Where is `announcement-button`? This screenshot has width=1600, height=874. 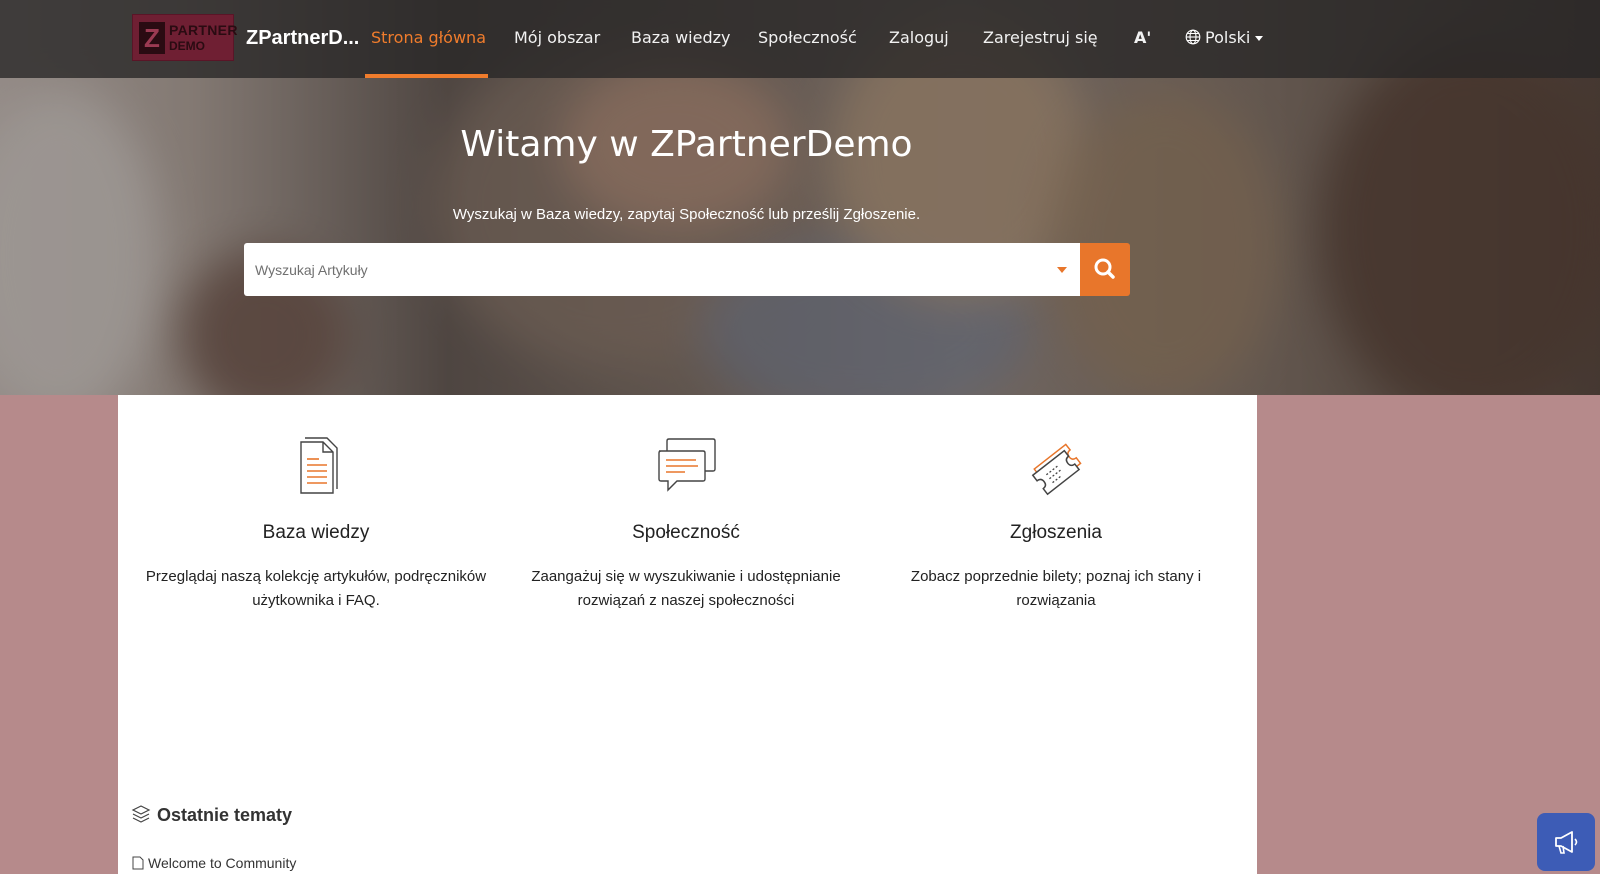 announcement-button is located at coordinates (1566, 842).